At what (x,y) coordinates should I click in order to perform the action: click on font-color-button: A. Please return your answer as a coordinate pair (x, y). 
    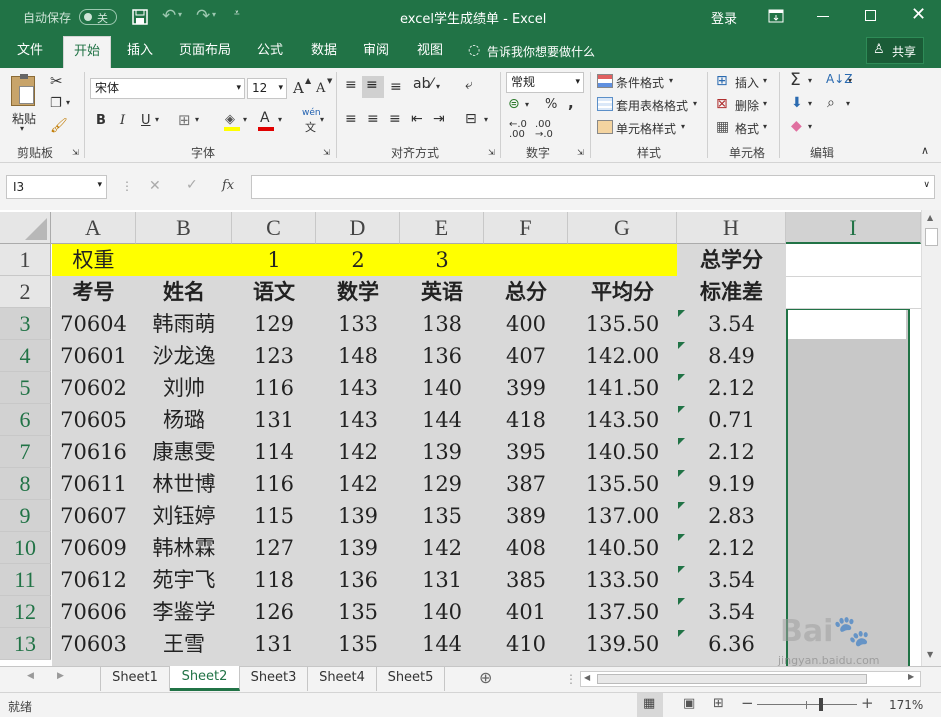
    Looking at the image, I should click on (266, 121).